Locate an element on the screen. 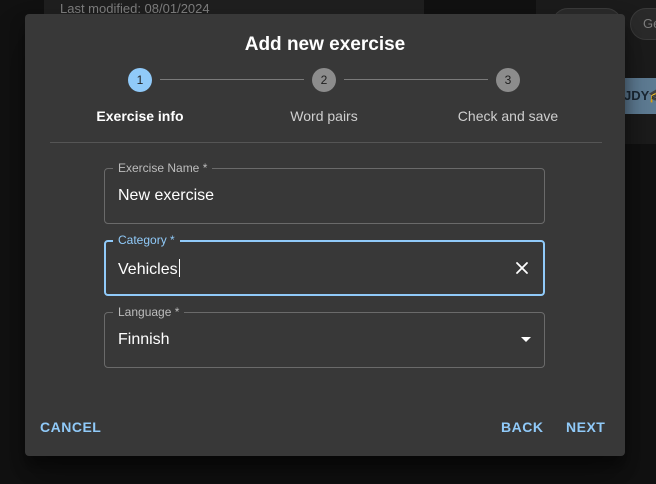 The height and width of the screenshot is (484, 656). step-3-indicator: 3 is located at coordinates (508, 80).